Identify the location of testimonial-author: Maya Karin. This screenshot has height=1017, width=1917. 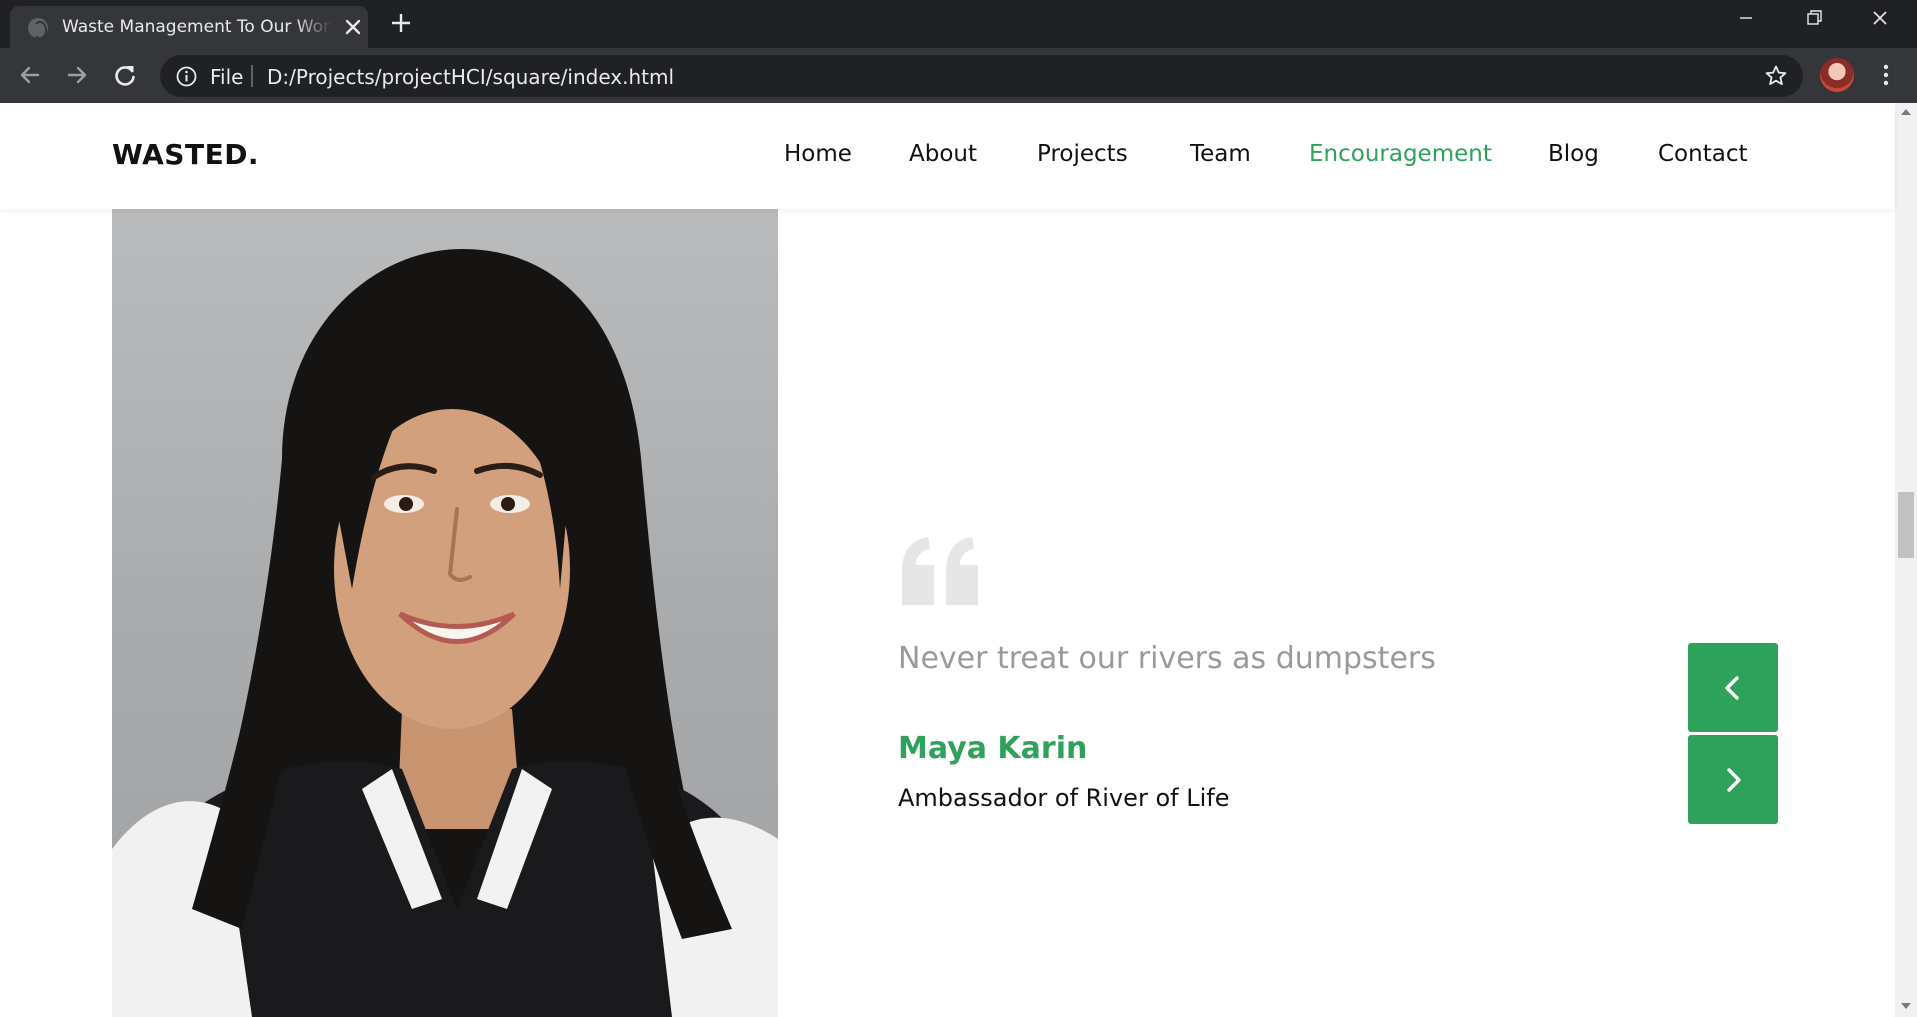
(993, 748).